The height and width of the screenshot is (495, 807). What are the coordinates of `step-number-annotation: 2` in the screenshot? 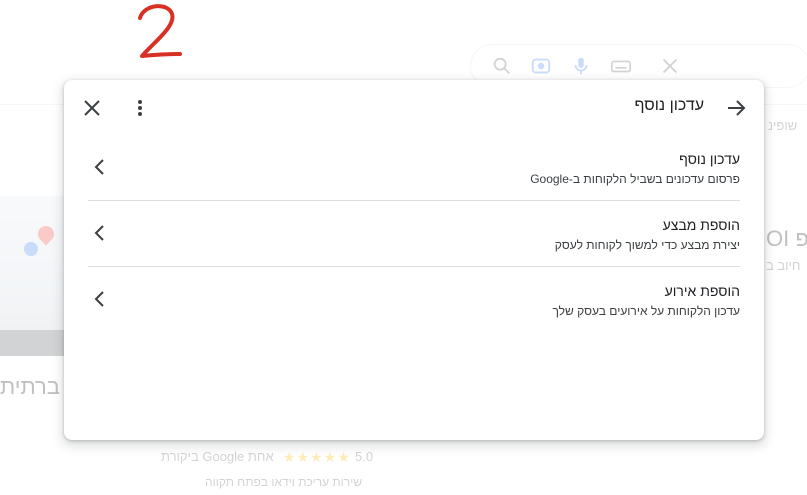 It's located at (160, 31).